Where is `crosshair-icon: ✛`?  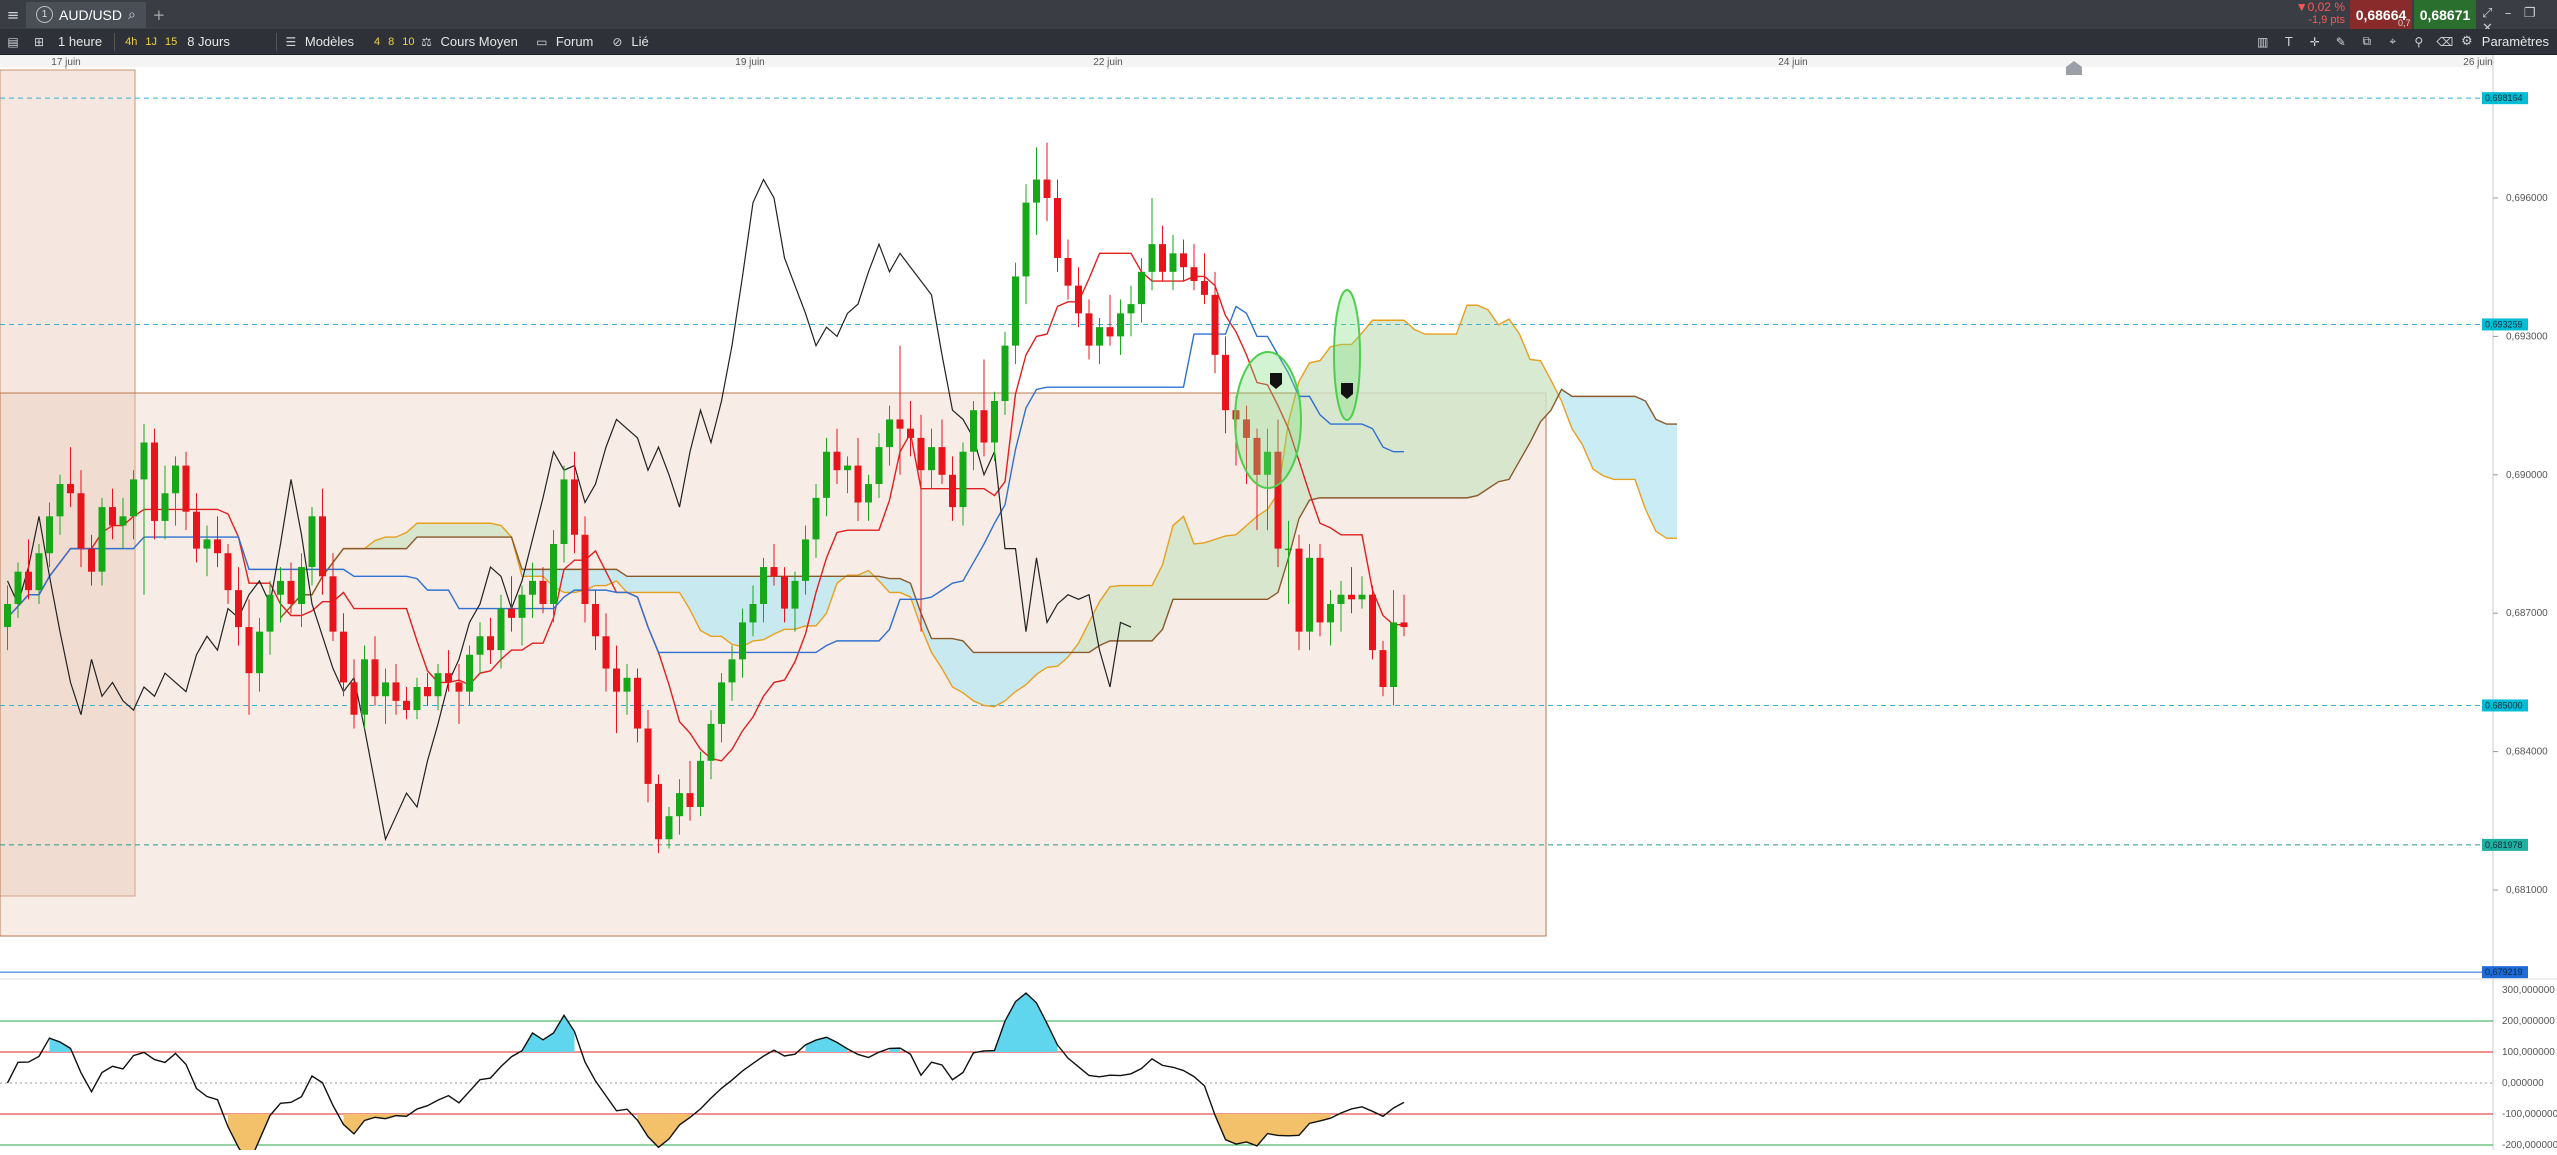 crosshair-icon: ✛ is located at coordinates (2315, 42).